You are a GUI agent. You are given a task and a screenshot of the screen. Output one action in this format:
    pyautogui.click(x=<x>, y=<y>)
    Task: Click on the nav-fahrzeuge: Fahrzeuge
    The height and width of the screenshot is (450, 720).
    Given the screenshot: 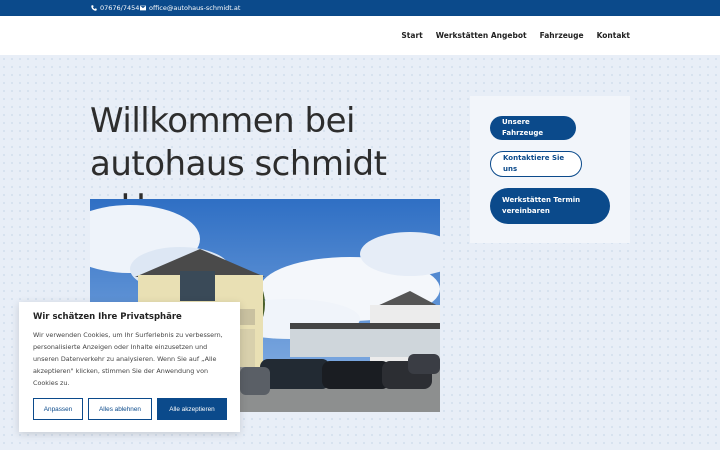 What is the action you would take?
    pyautogui.click(x=562, y=35)
    